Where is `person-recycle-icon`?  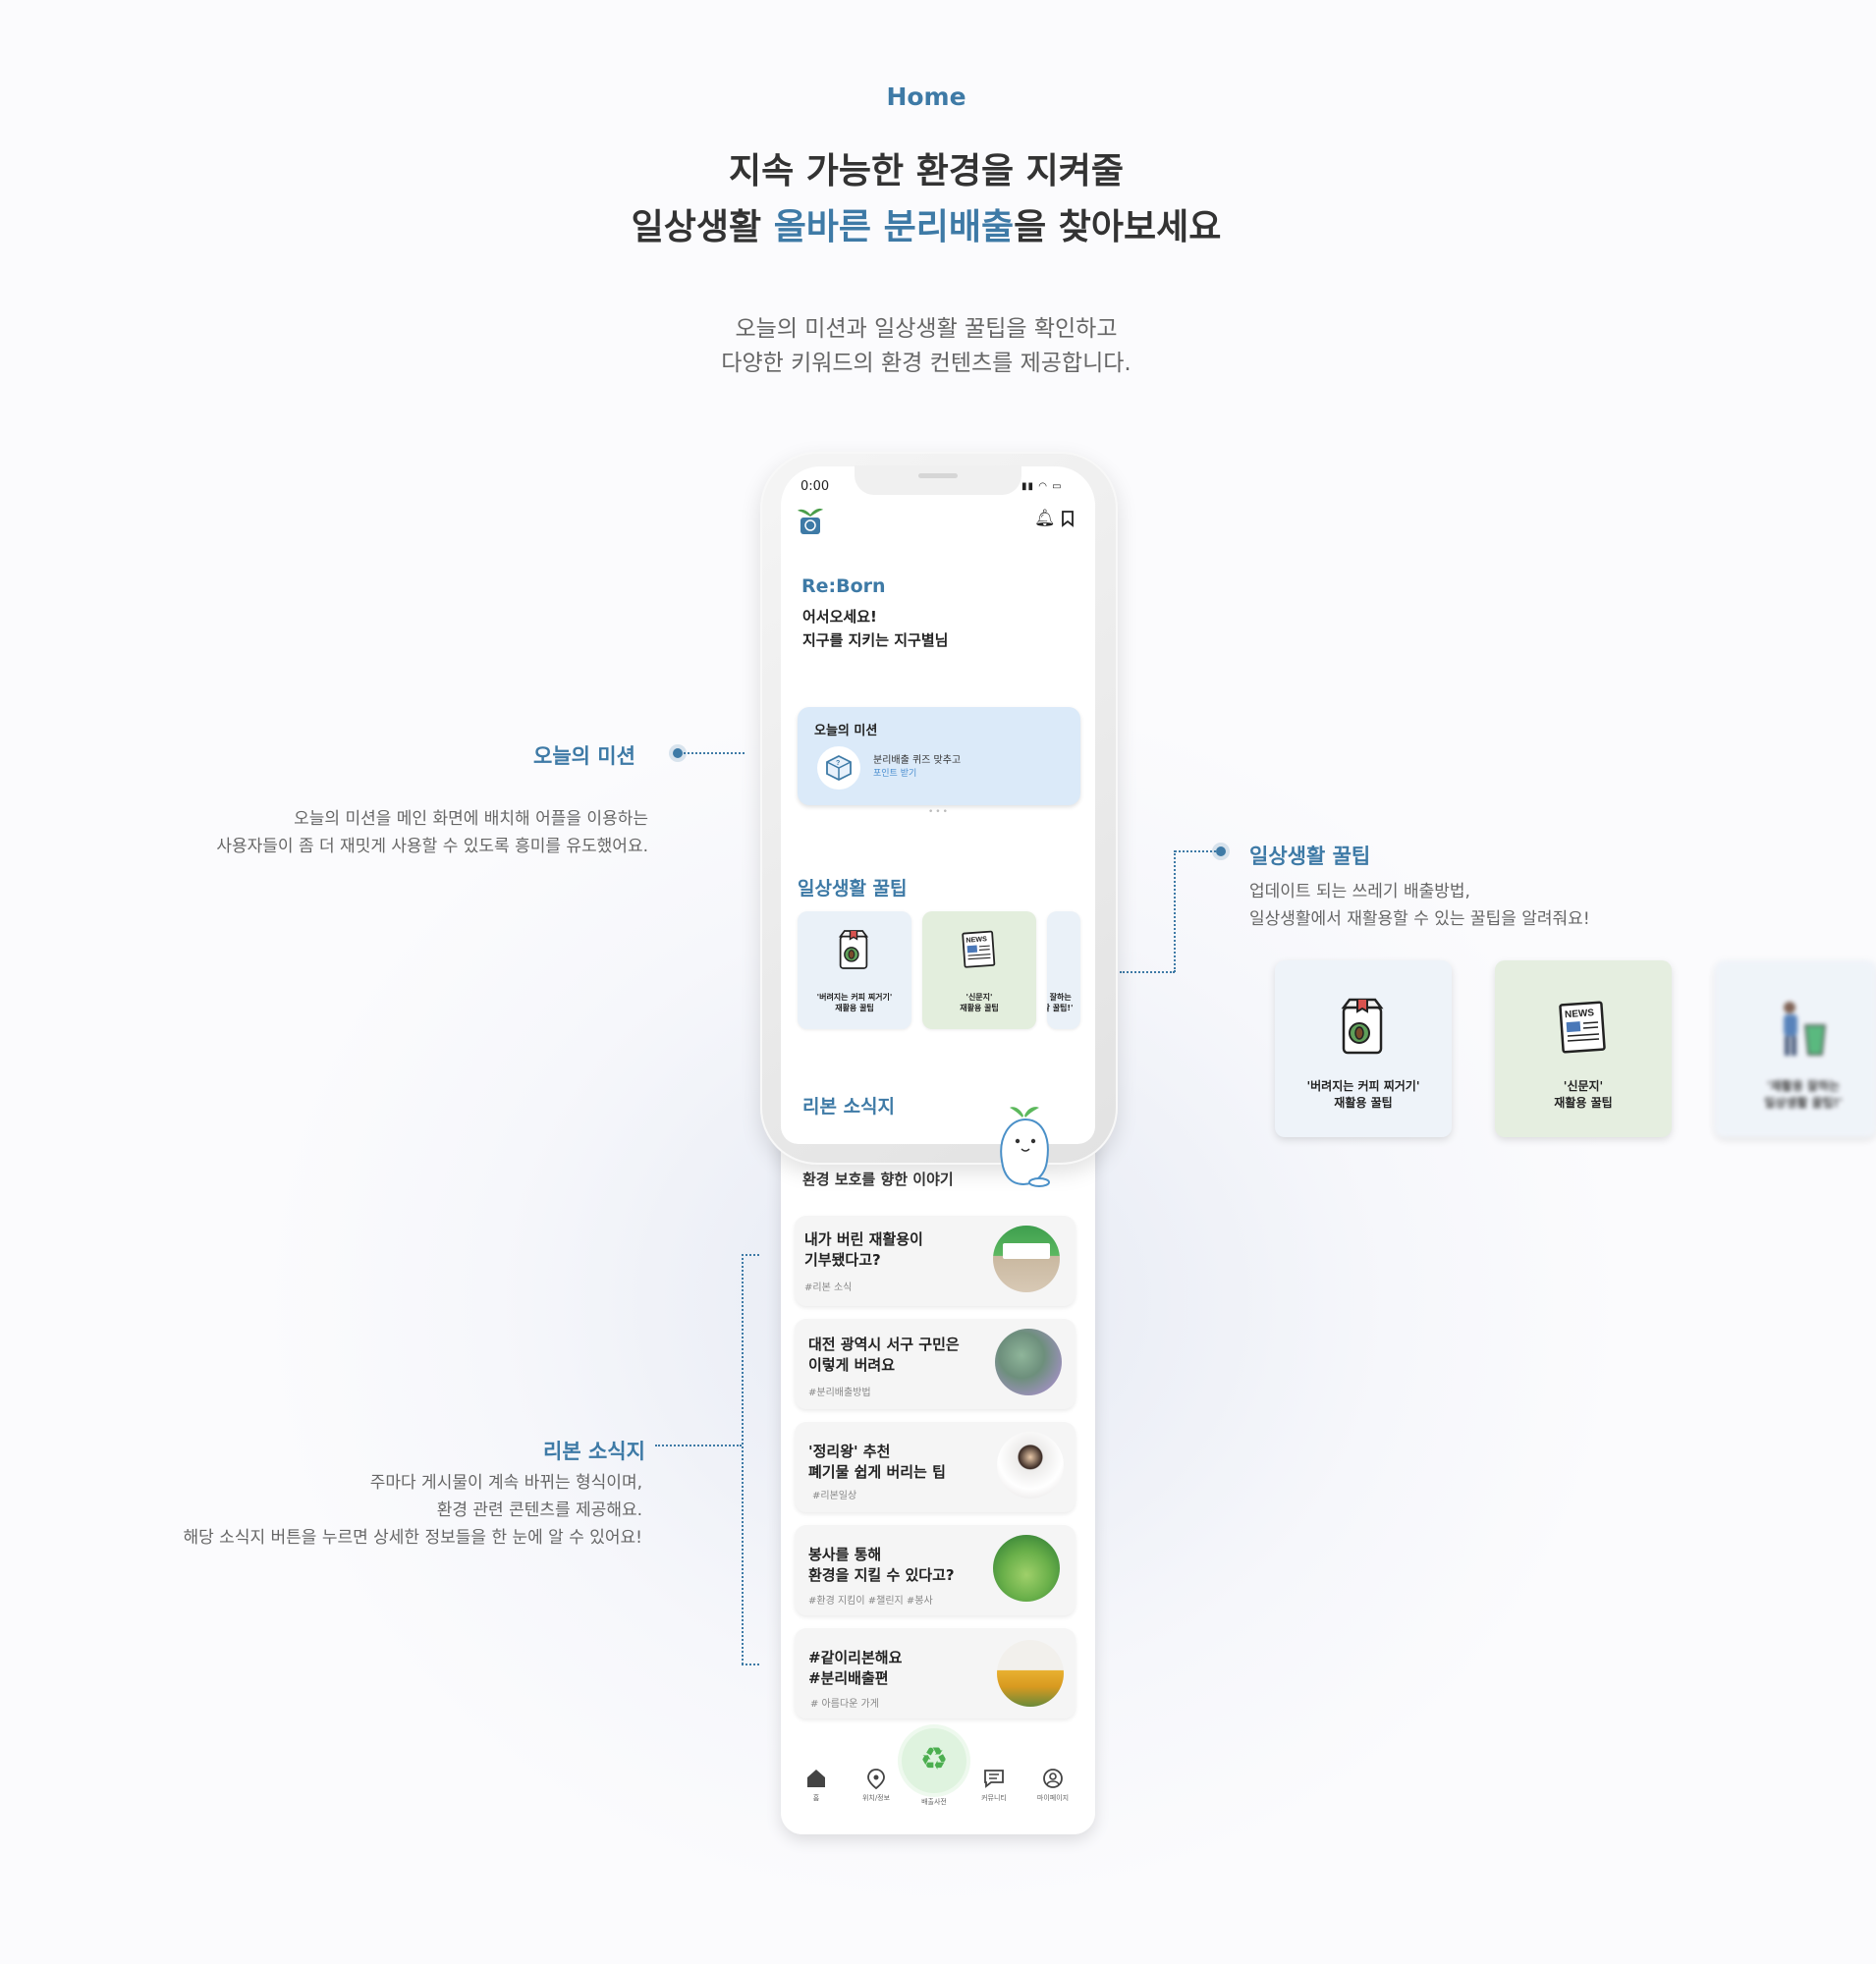 person-recycle-icon is located at coordinates (1805, 1029).